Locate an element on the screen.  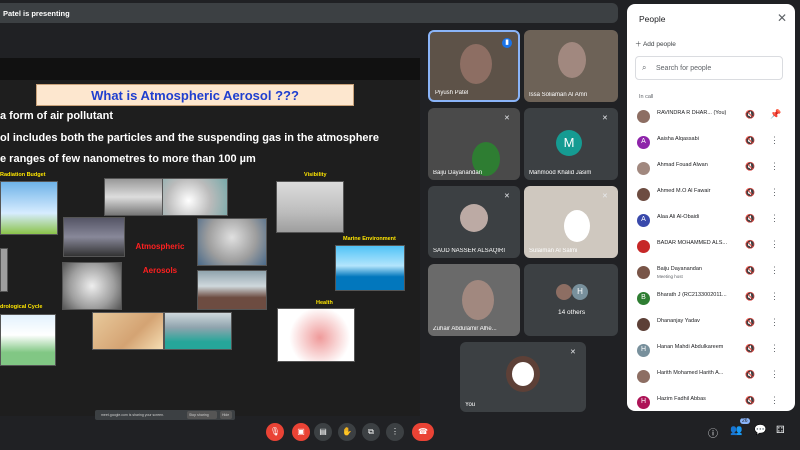
camera-toggle-button: ▣ is located at coordinates (301, 432).